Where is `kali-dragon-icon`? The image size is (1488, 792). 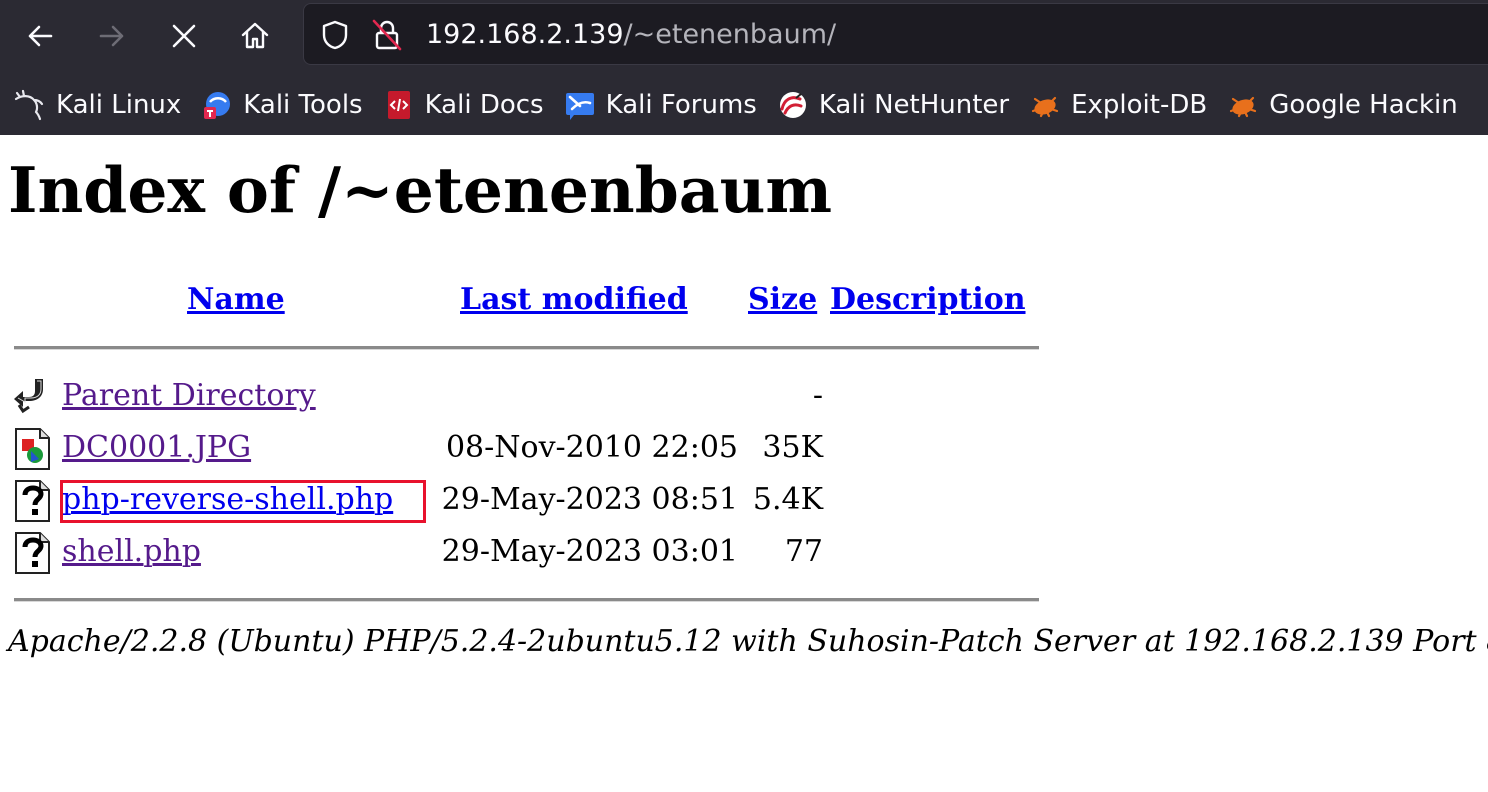
kali-dragon-icon is located at coordinates (30, 105).